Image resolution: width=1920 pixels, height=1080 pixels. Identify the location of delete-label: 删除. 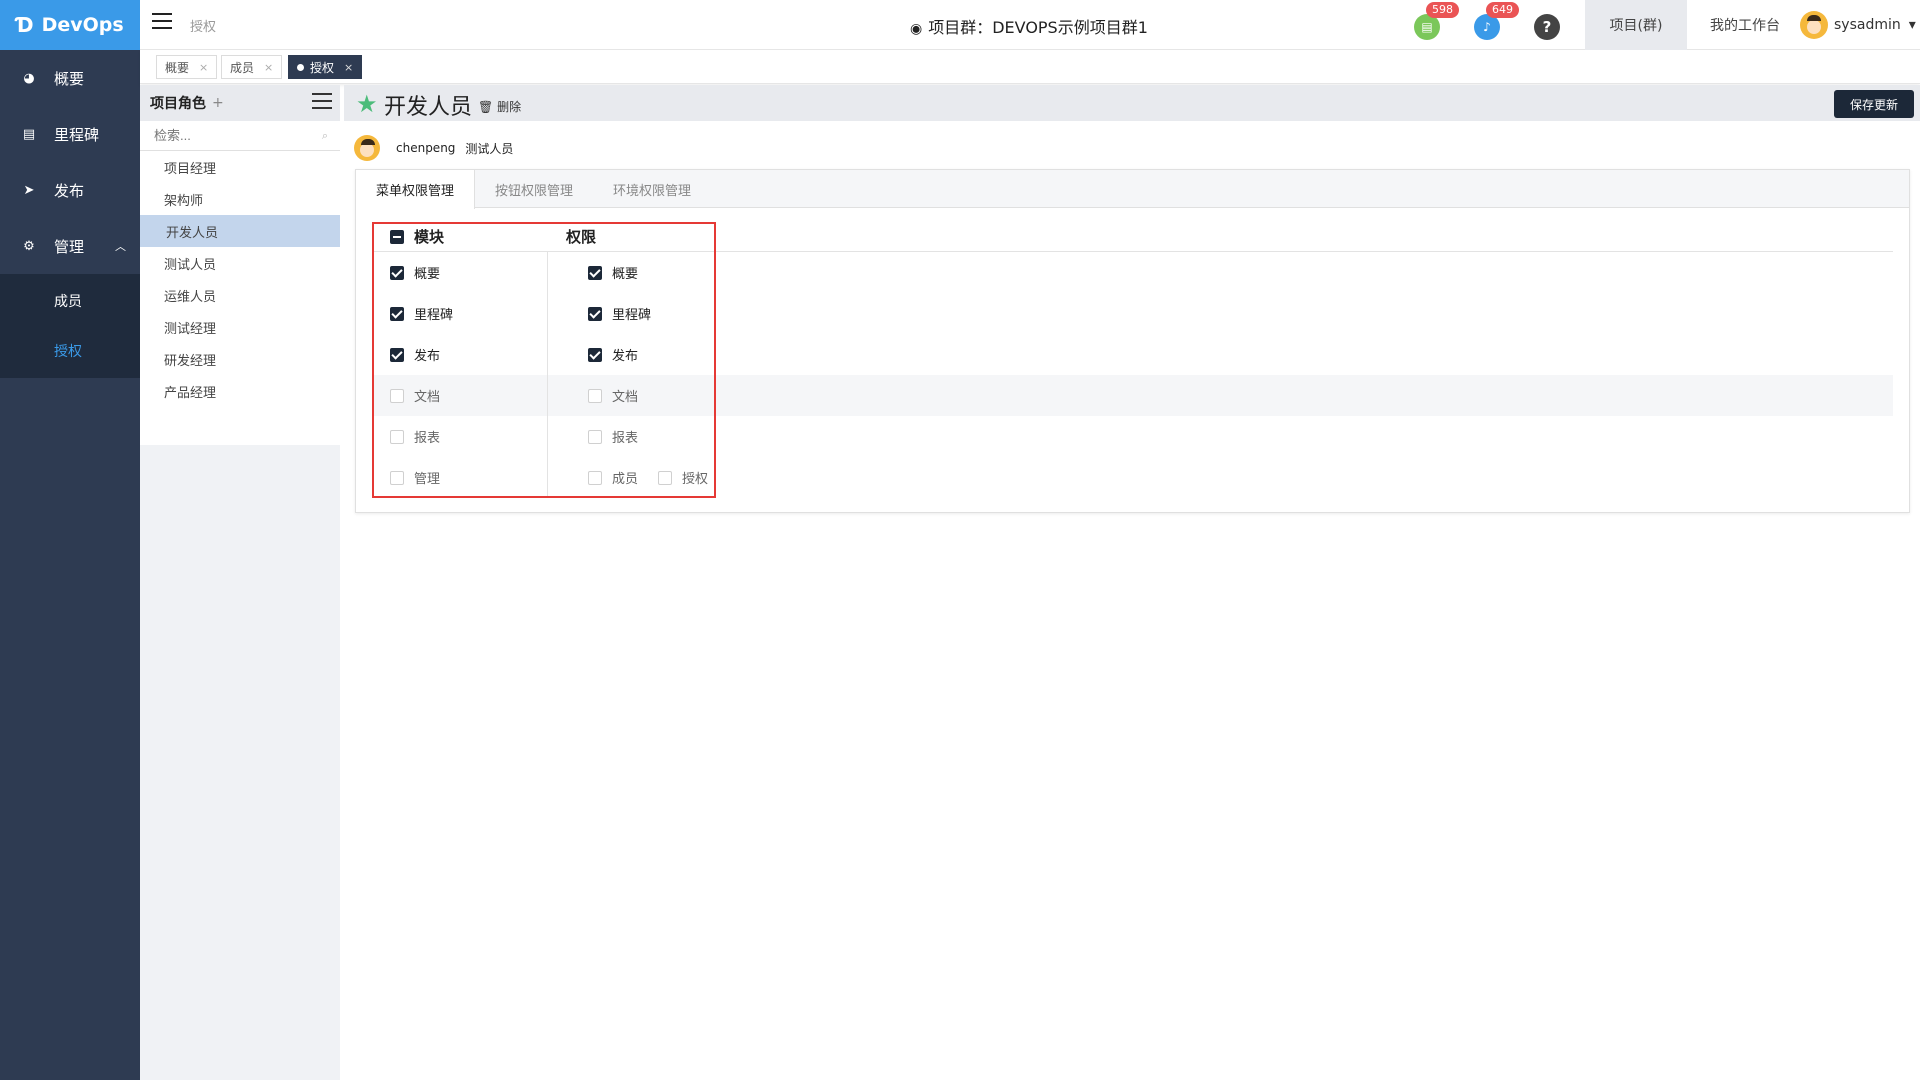
(509, 107).